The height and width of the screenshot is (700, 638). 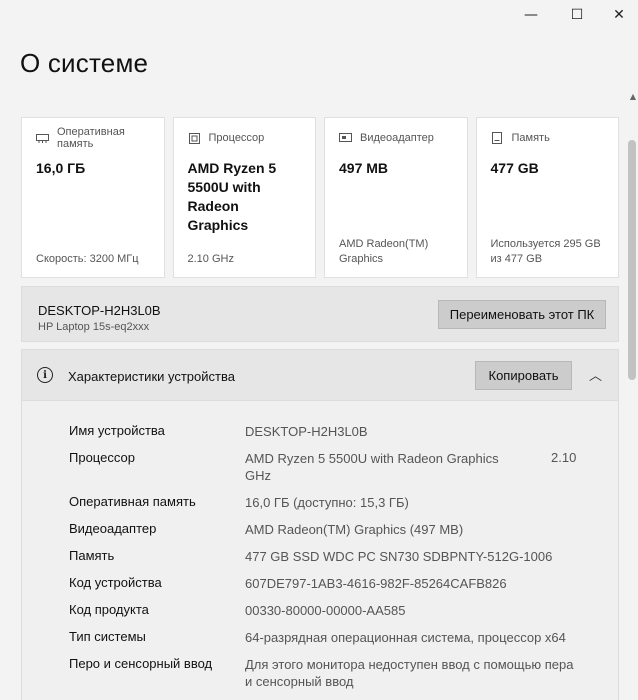 What do you see at coordinates (99, 310) in the screenshot?
I see `pc-name: DESKTOP-H2H3L0B` at bounding box center [99, 310].